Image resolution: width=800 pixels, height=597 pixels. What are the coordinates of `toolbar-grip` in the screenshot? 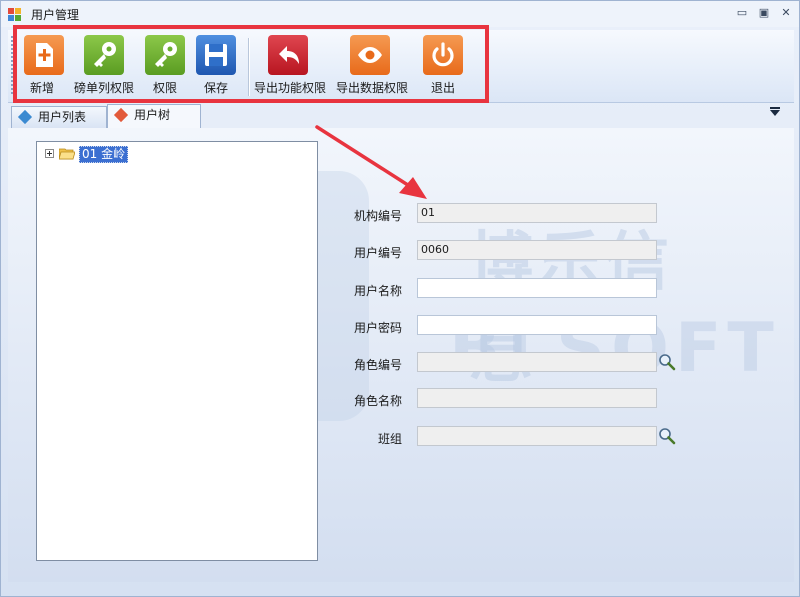 It's located at (12, 66).